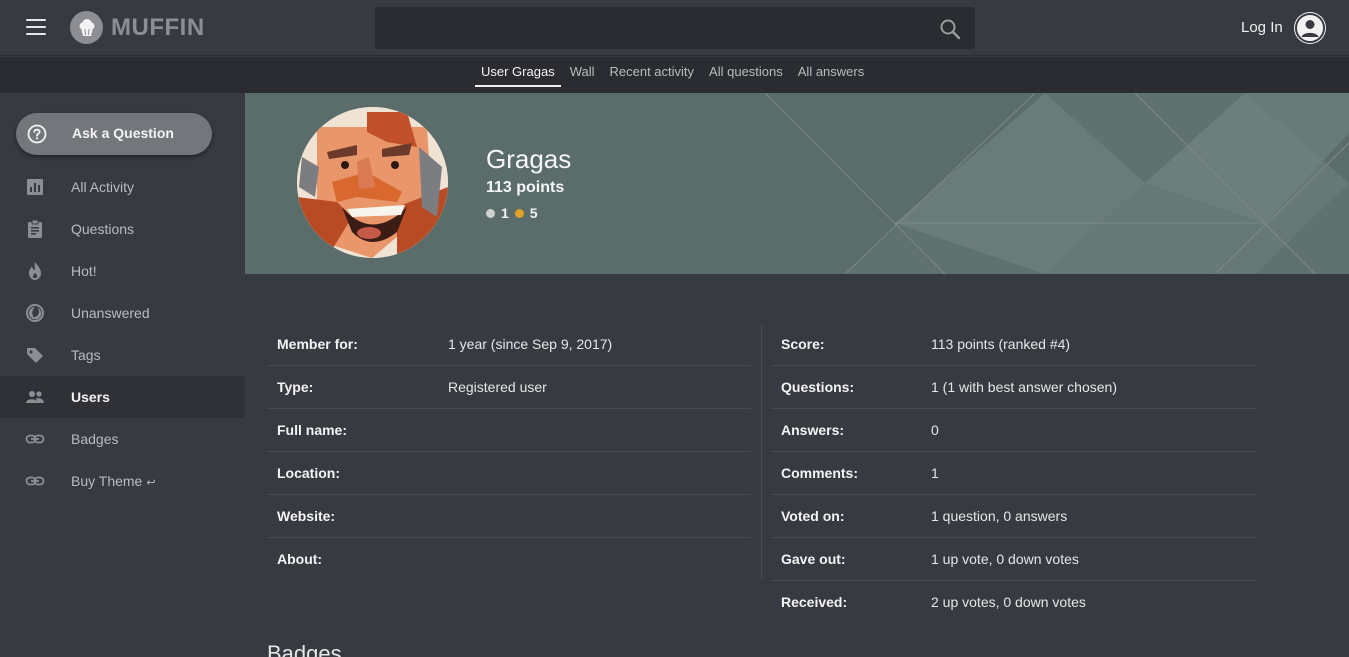  I want to click on info-label: Website:, so click(306, 516).